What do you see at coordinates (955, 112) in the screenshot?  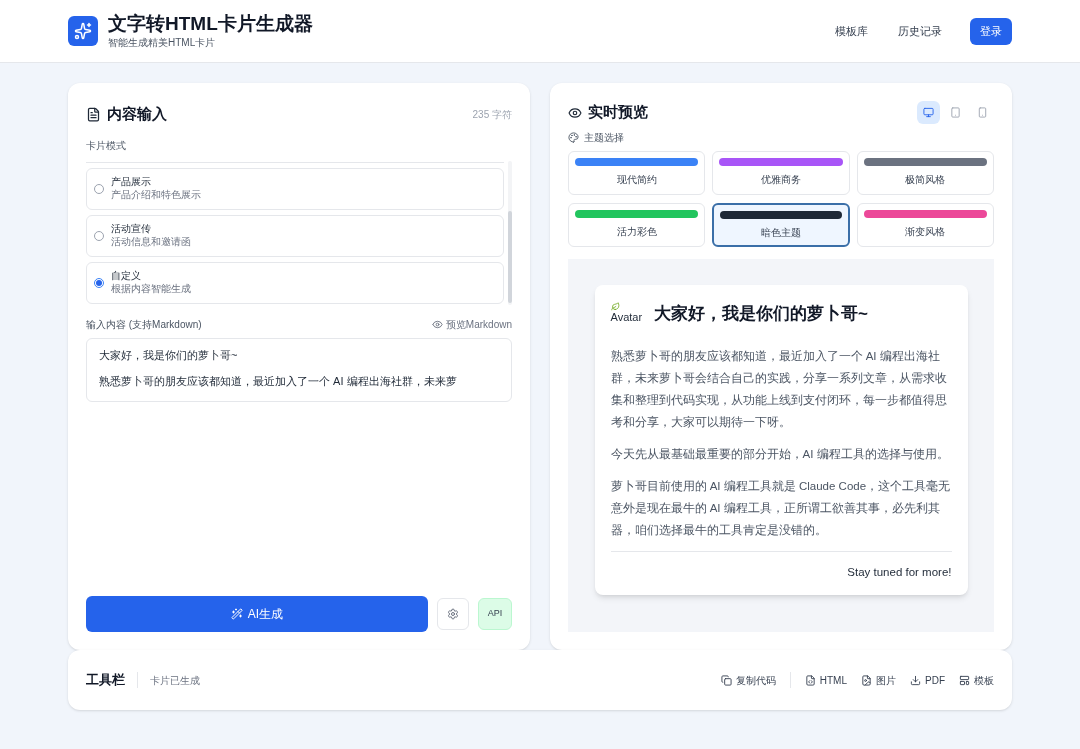 I see `tablet-icon` at bounding box center [955, 112].